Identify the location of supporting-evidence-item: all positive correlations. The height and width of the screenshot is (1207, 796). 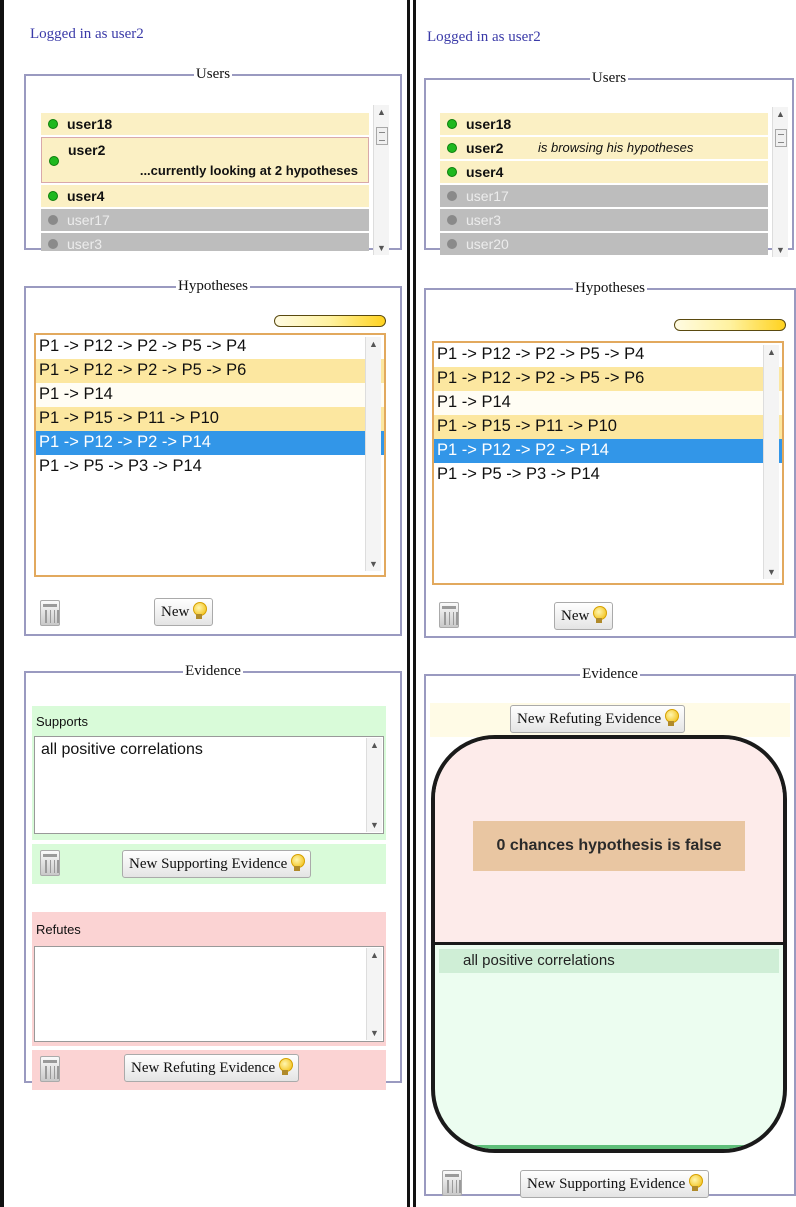
(609, 961).